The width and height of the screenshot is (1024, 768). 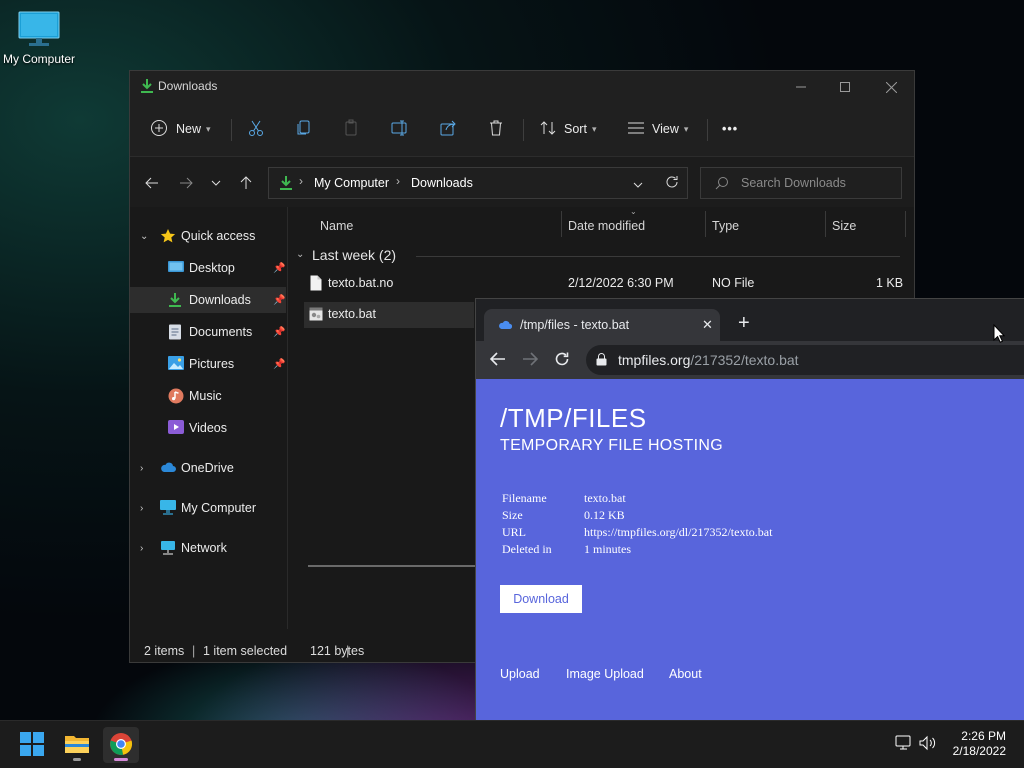 I want to click on lock-icon, so click(x=601, y=361).